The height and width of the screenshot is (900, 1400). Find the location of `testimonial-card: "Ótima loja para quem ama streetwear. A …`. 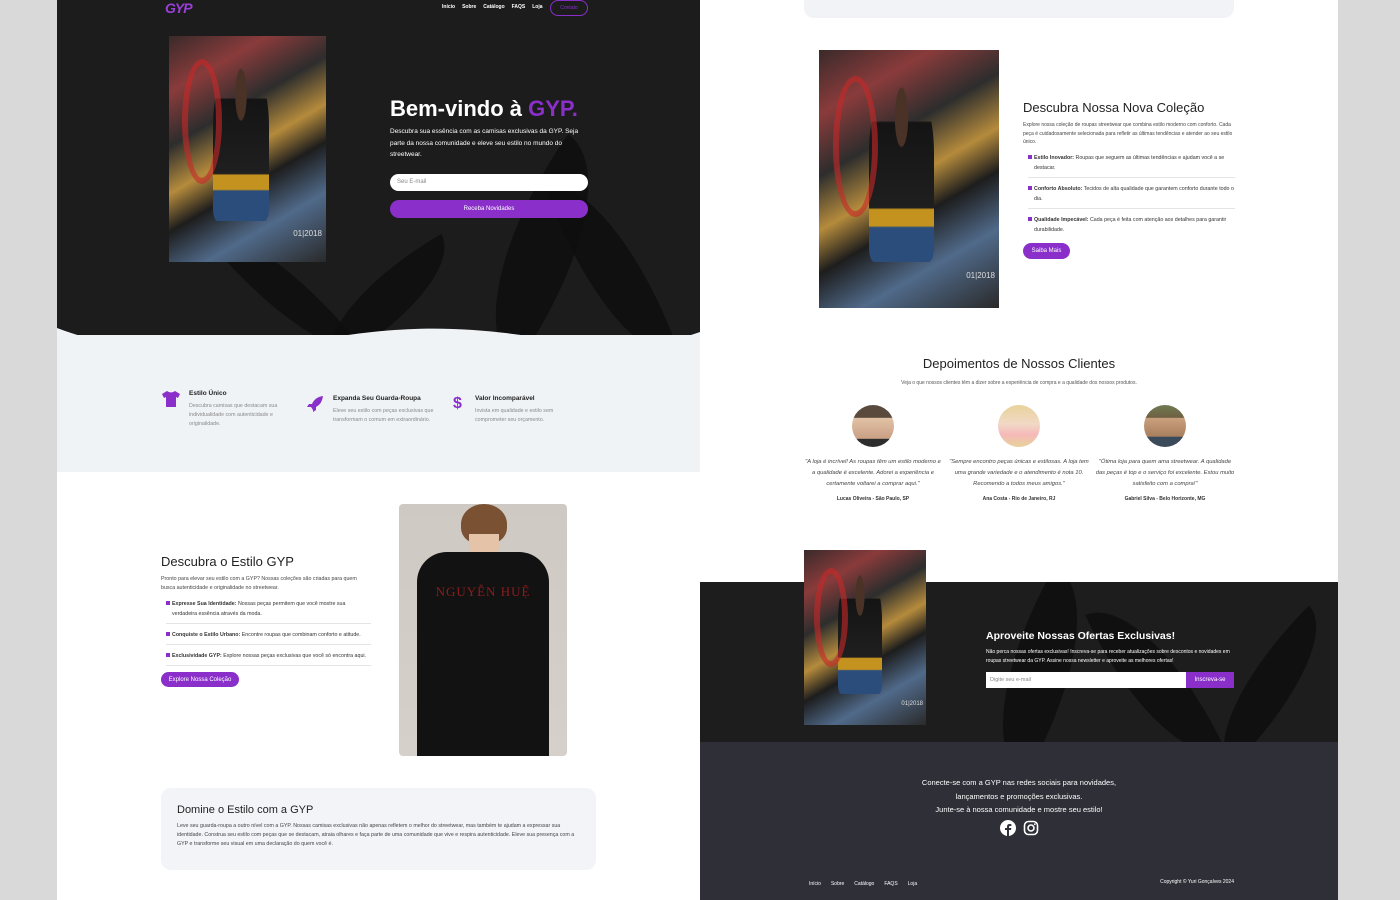

testimonial-card: "Ótima loja para quem ama streetwear. A … is located at coordinates (1165, 453).